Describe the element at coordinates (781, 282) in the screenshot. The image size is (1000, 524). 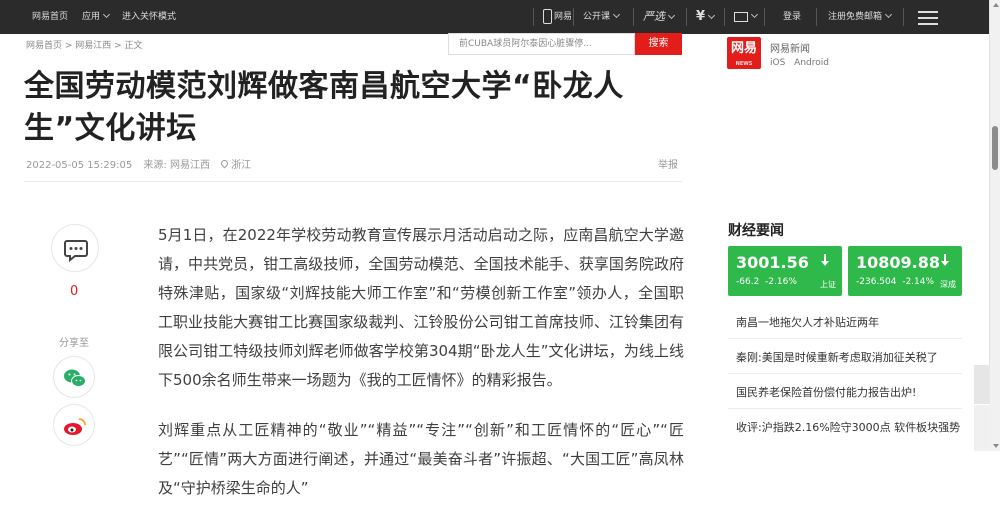
I see `stock-change-percent: -2.16%` at that location.